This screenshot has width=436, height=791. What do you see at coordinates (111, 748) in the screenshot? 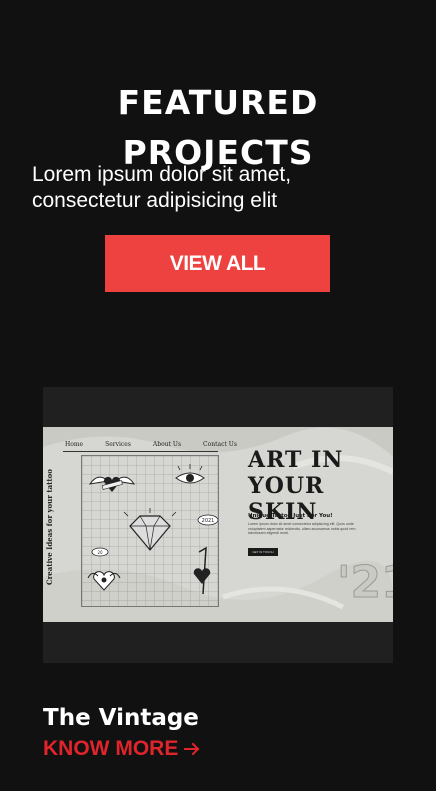
I see `know-more-label: KNOW MORE` at bounding box center [111, 748].